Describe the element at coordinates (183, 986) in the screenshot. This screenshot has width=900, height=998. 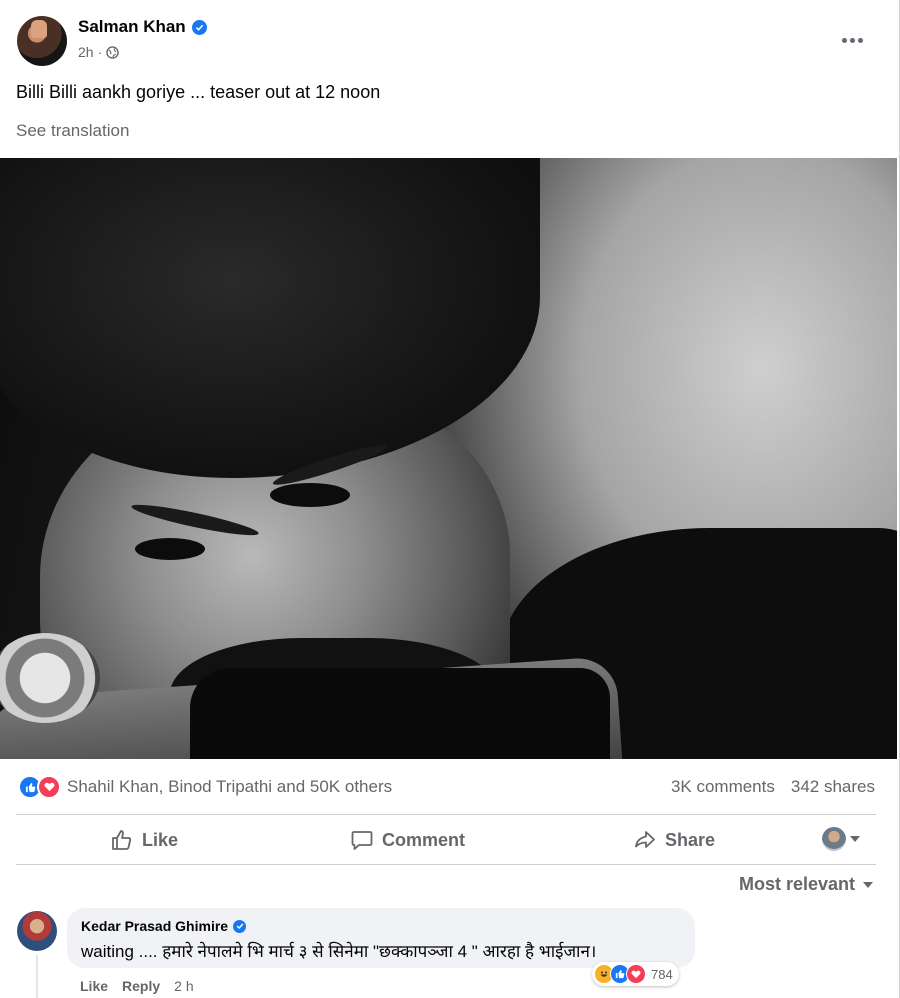
I see `comment-time: 2 h` at that location.